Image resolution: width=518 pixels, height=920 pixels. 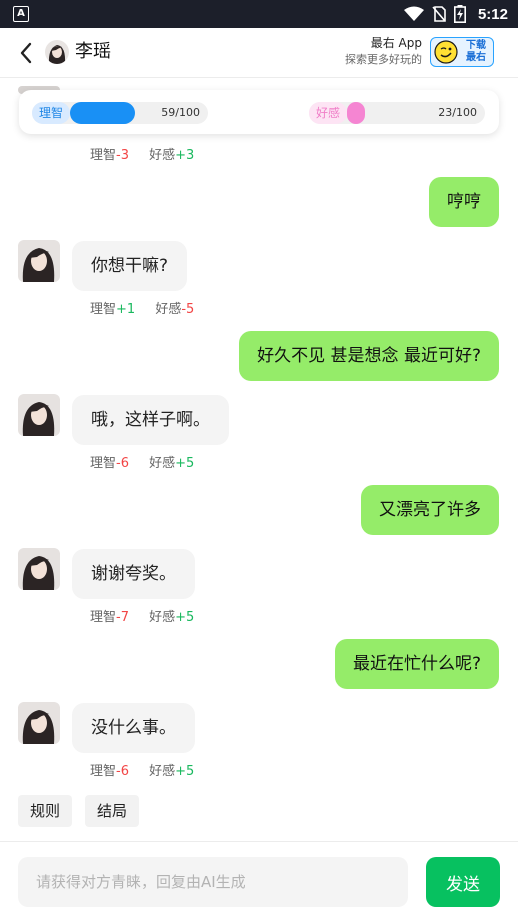 I want to click on stat-change-row: 理智+1 好感-5, so click(x=142, y=309).